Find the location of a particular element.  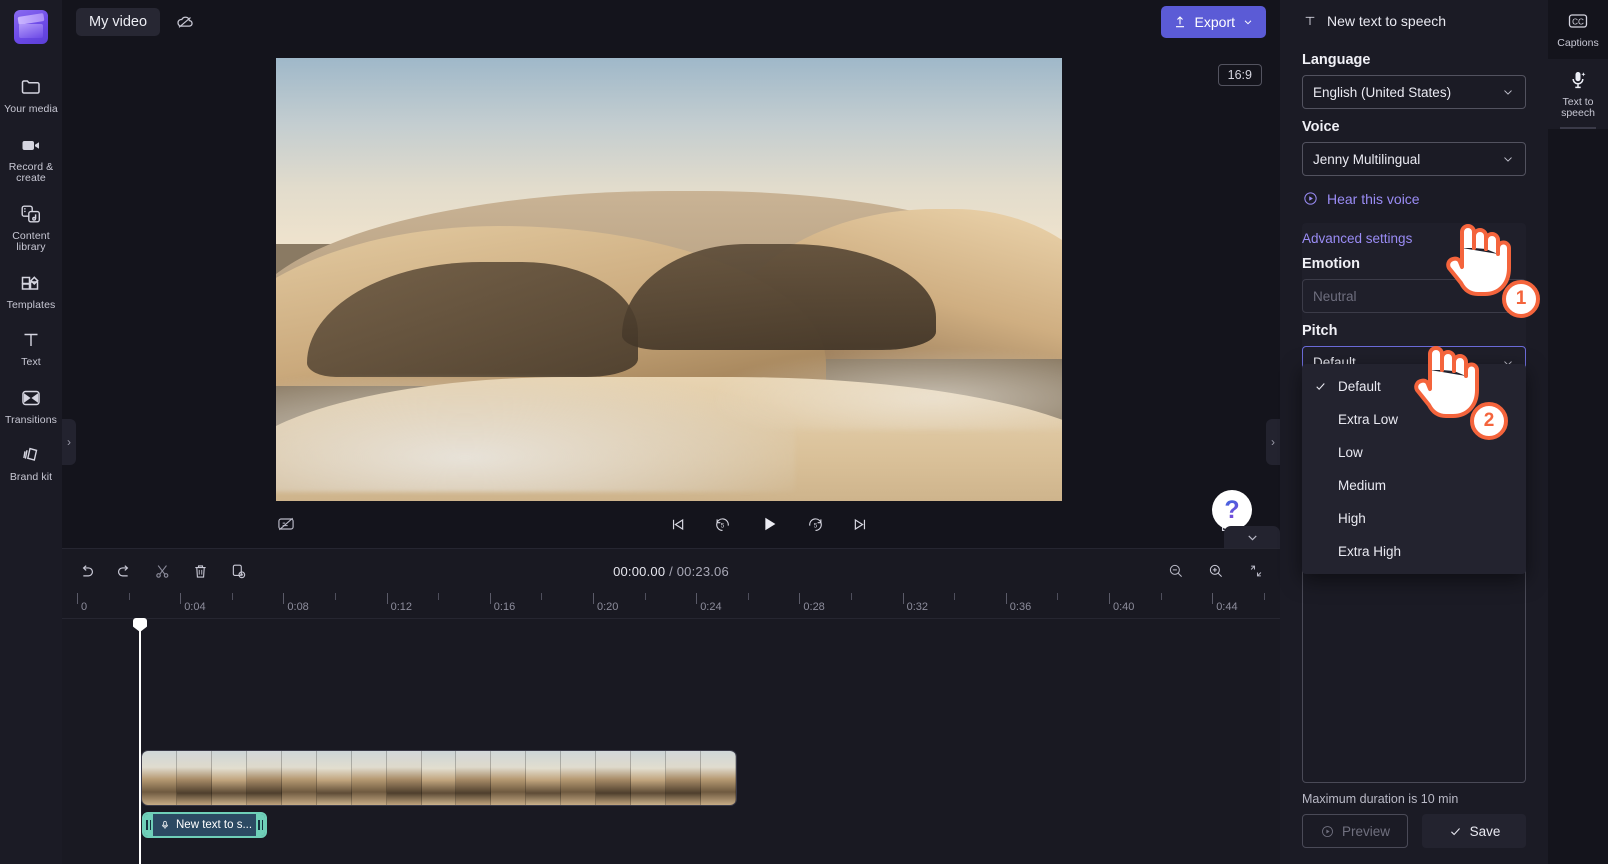

advanced-settings-link: Advanced settings is located at coordinates (1414, 238).